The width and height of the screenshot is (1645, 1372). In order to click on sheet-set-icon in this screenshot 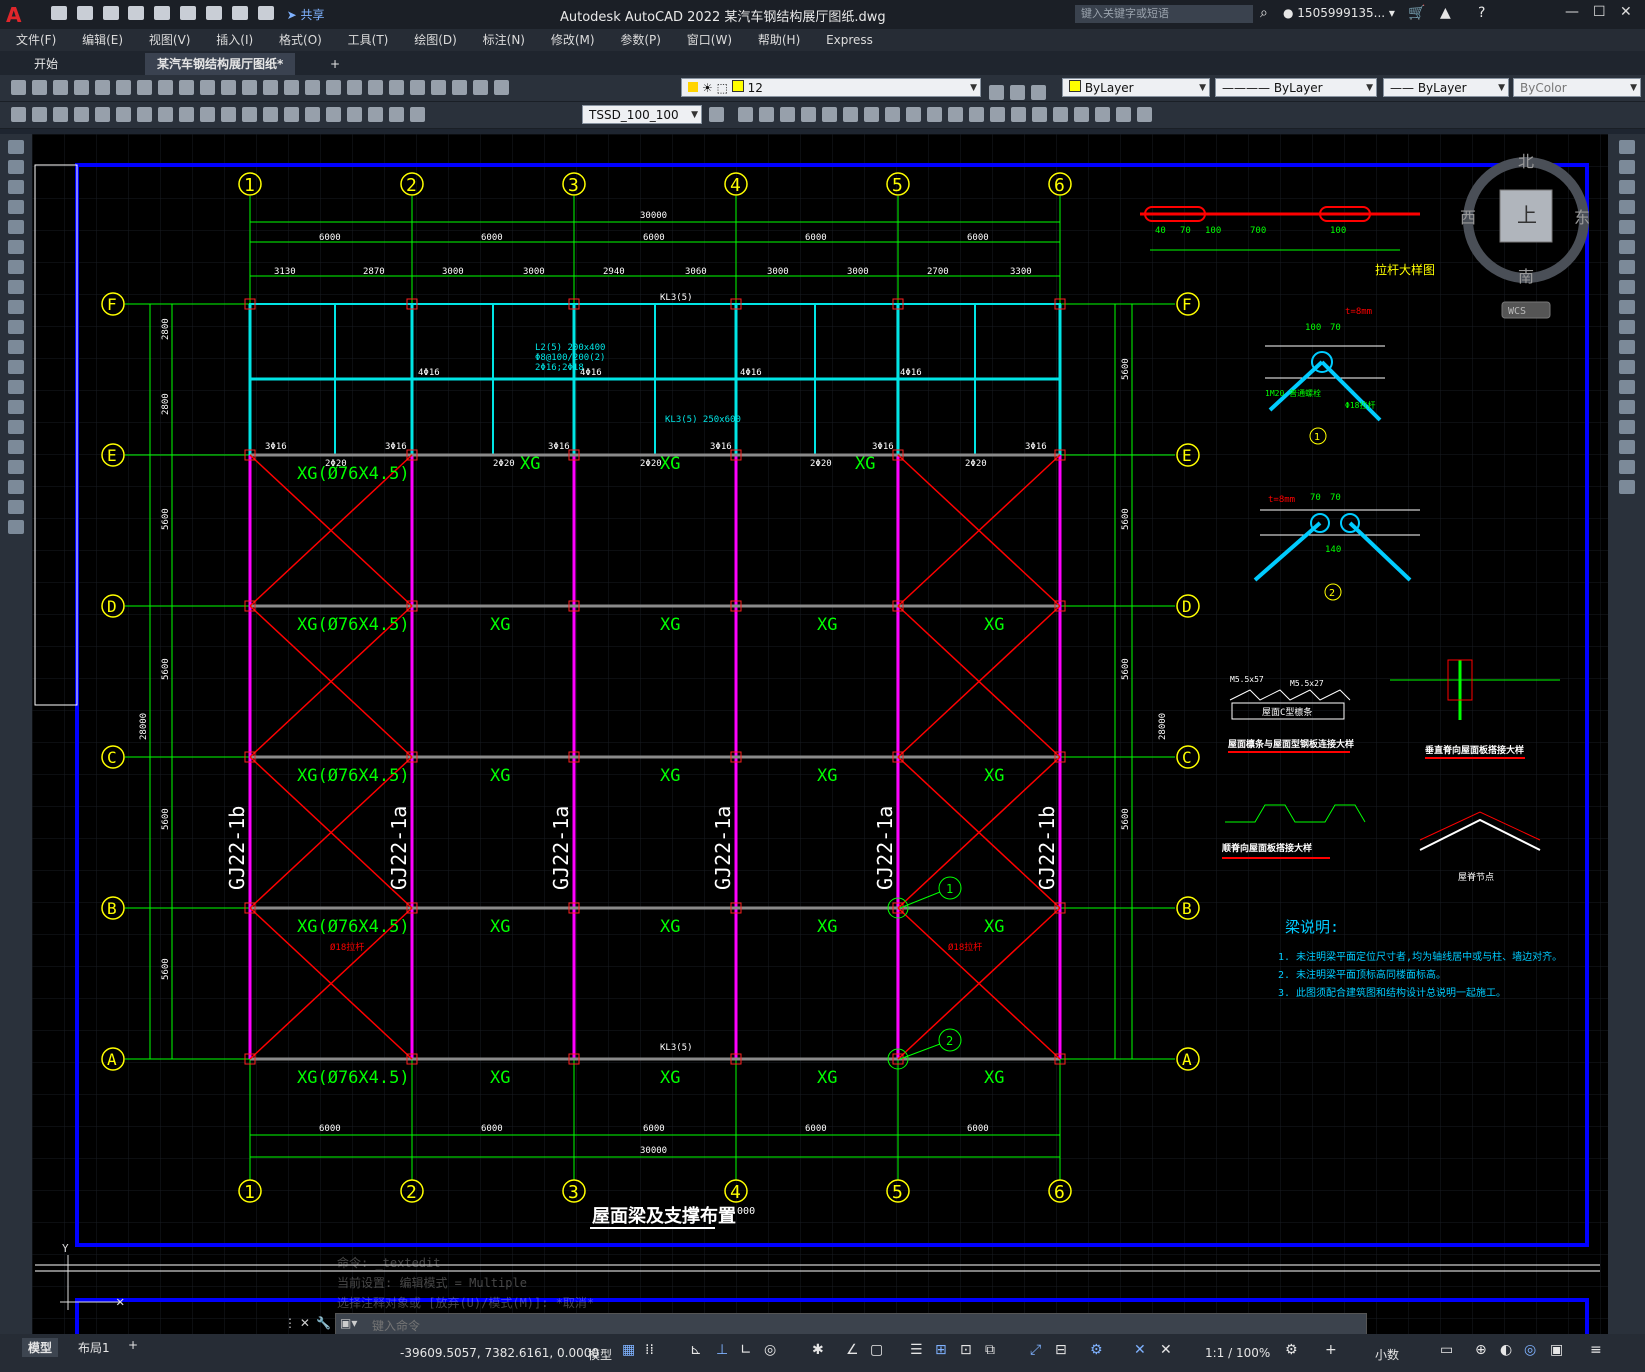, I will do `click(417, 87)`.